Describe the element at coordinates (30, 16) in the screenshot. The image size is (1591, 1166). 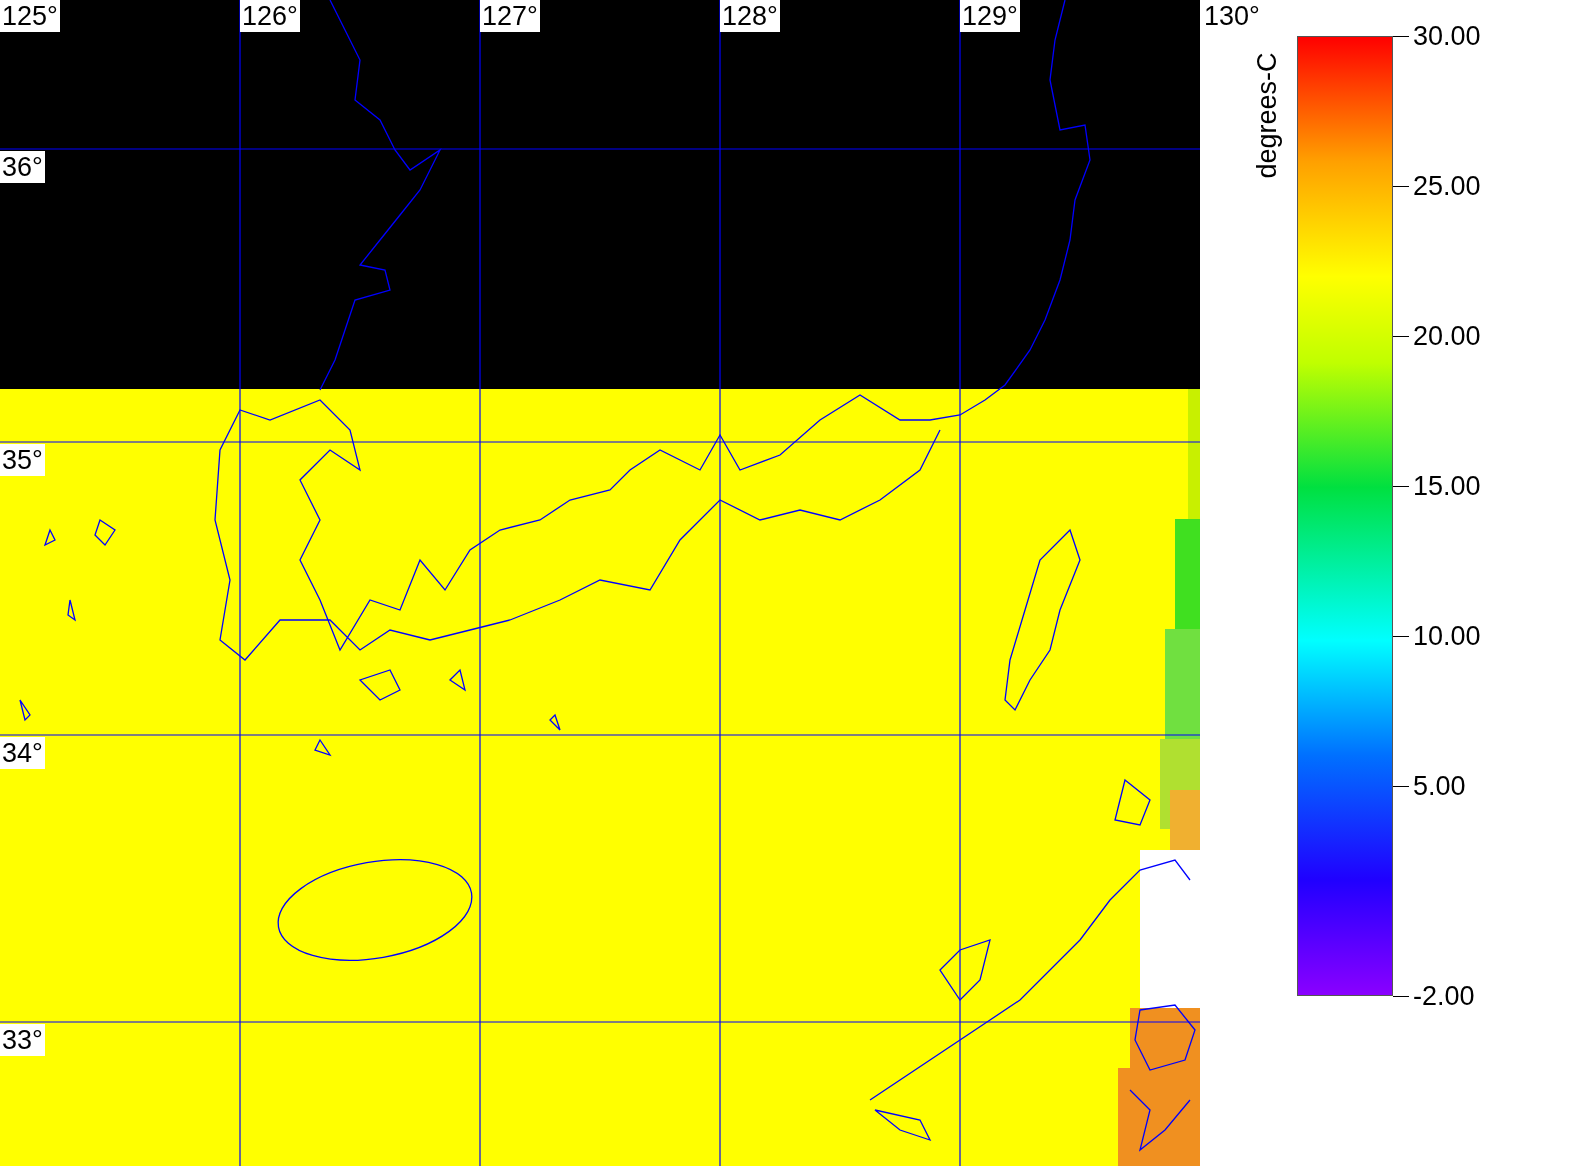
I see `longitude-label: 125°` at that location.